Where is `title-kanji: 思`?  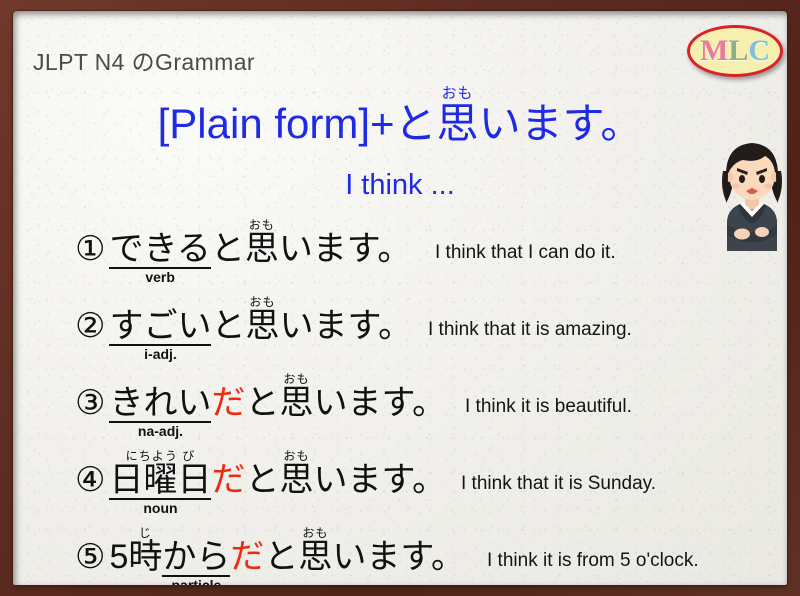
title-kanji: 思 is located at coordinates (457, 123).